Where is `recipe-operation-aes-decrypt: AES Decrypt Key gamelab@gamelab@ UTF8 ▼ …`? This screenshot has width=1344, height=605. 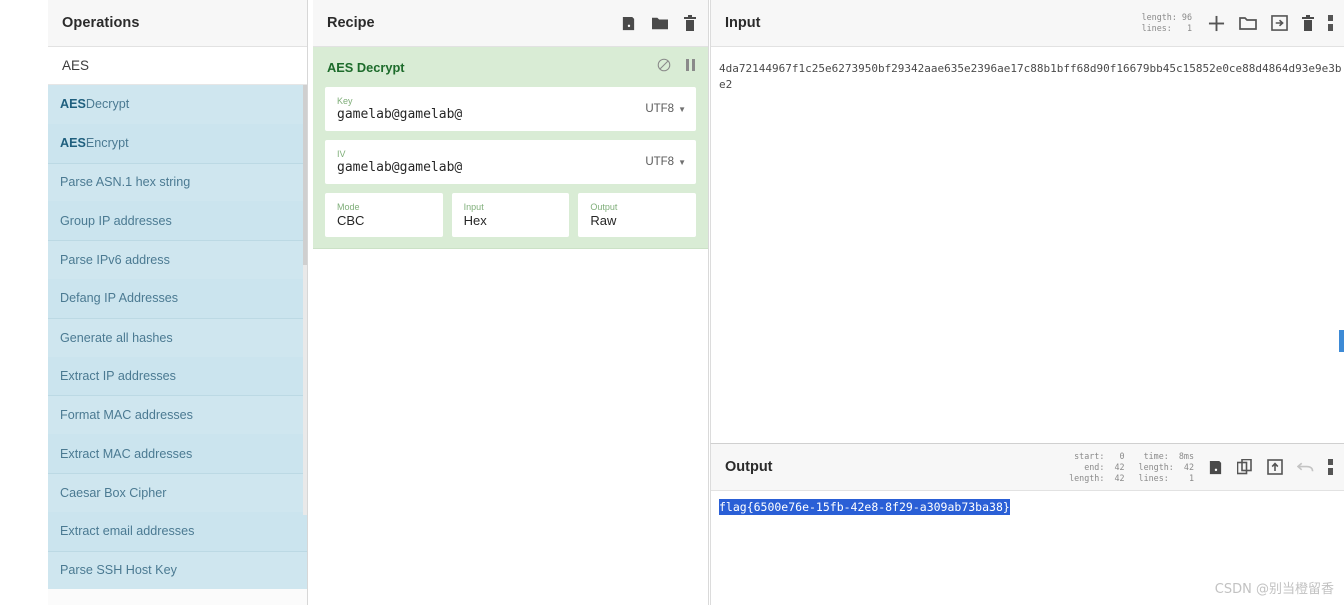
recipe-operation-aes-decrypt: AES Decrypt Key gamelab@gamelab@ UTF8 ▼ … is located at coordinates (510, 148).